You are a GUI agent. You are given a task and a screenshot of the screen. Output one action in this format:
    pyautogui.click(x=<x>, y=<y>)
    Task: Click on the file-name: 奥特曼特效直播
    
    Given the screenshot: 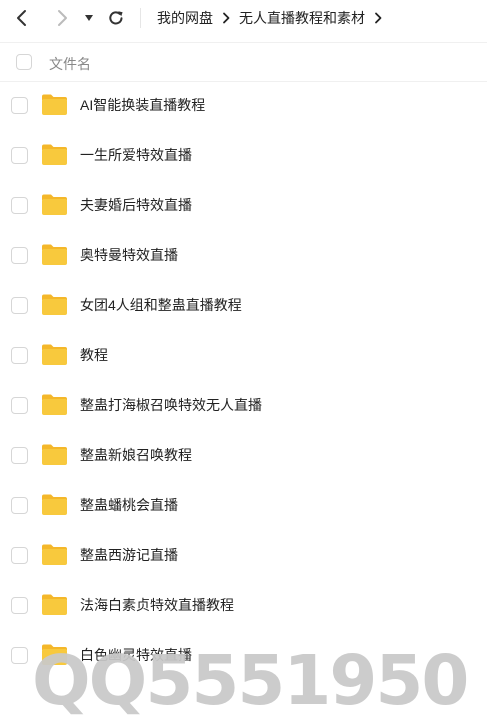 What is the action you would take?
    pyautogui.click(x=129, y=255)
    